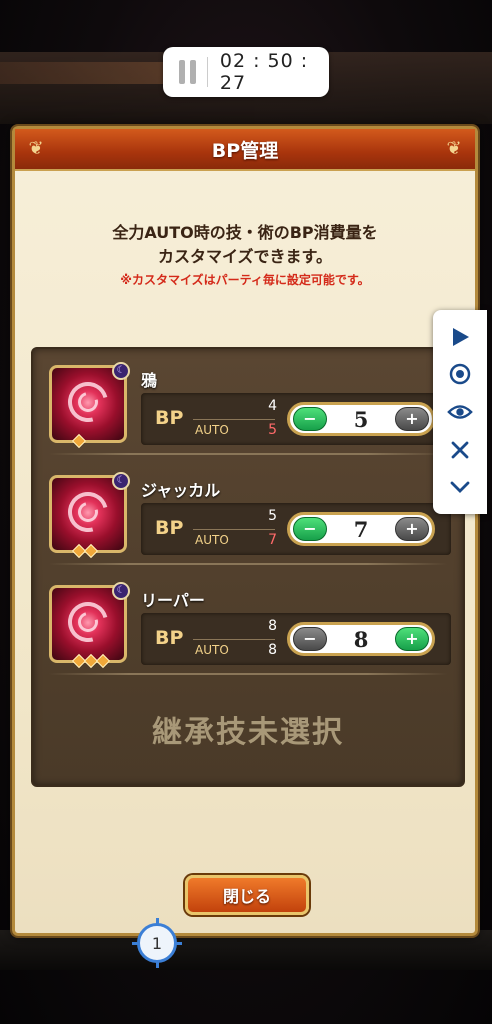 This screenshot has height=1024, width=492. I want to click on skill-row: ☾ ジャッカル BP 5 AUTO 7 − 7 +, so click(248, 513).